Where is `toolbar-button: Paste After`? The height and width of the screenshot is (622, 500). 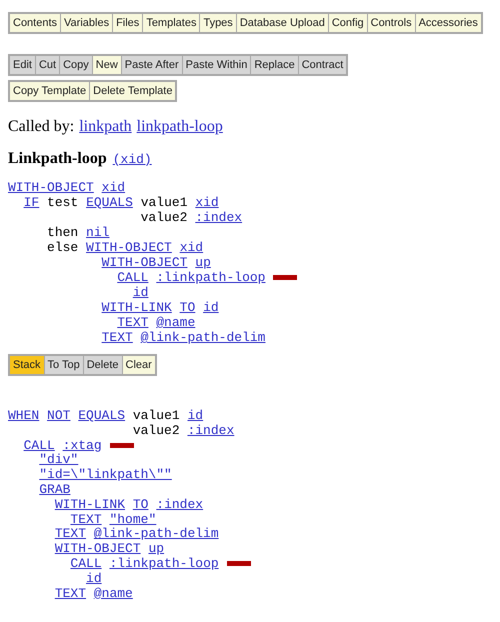 toolbar-button: Paste After is located at coordinates (152, 65).